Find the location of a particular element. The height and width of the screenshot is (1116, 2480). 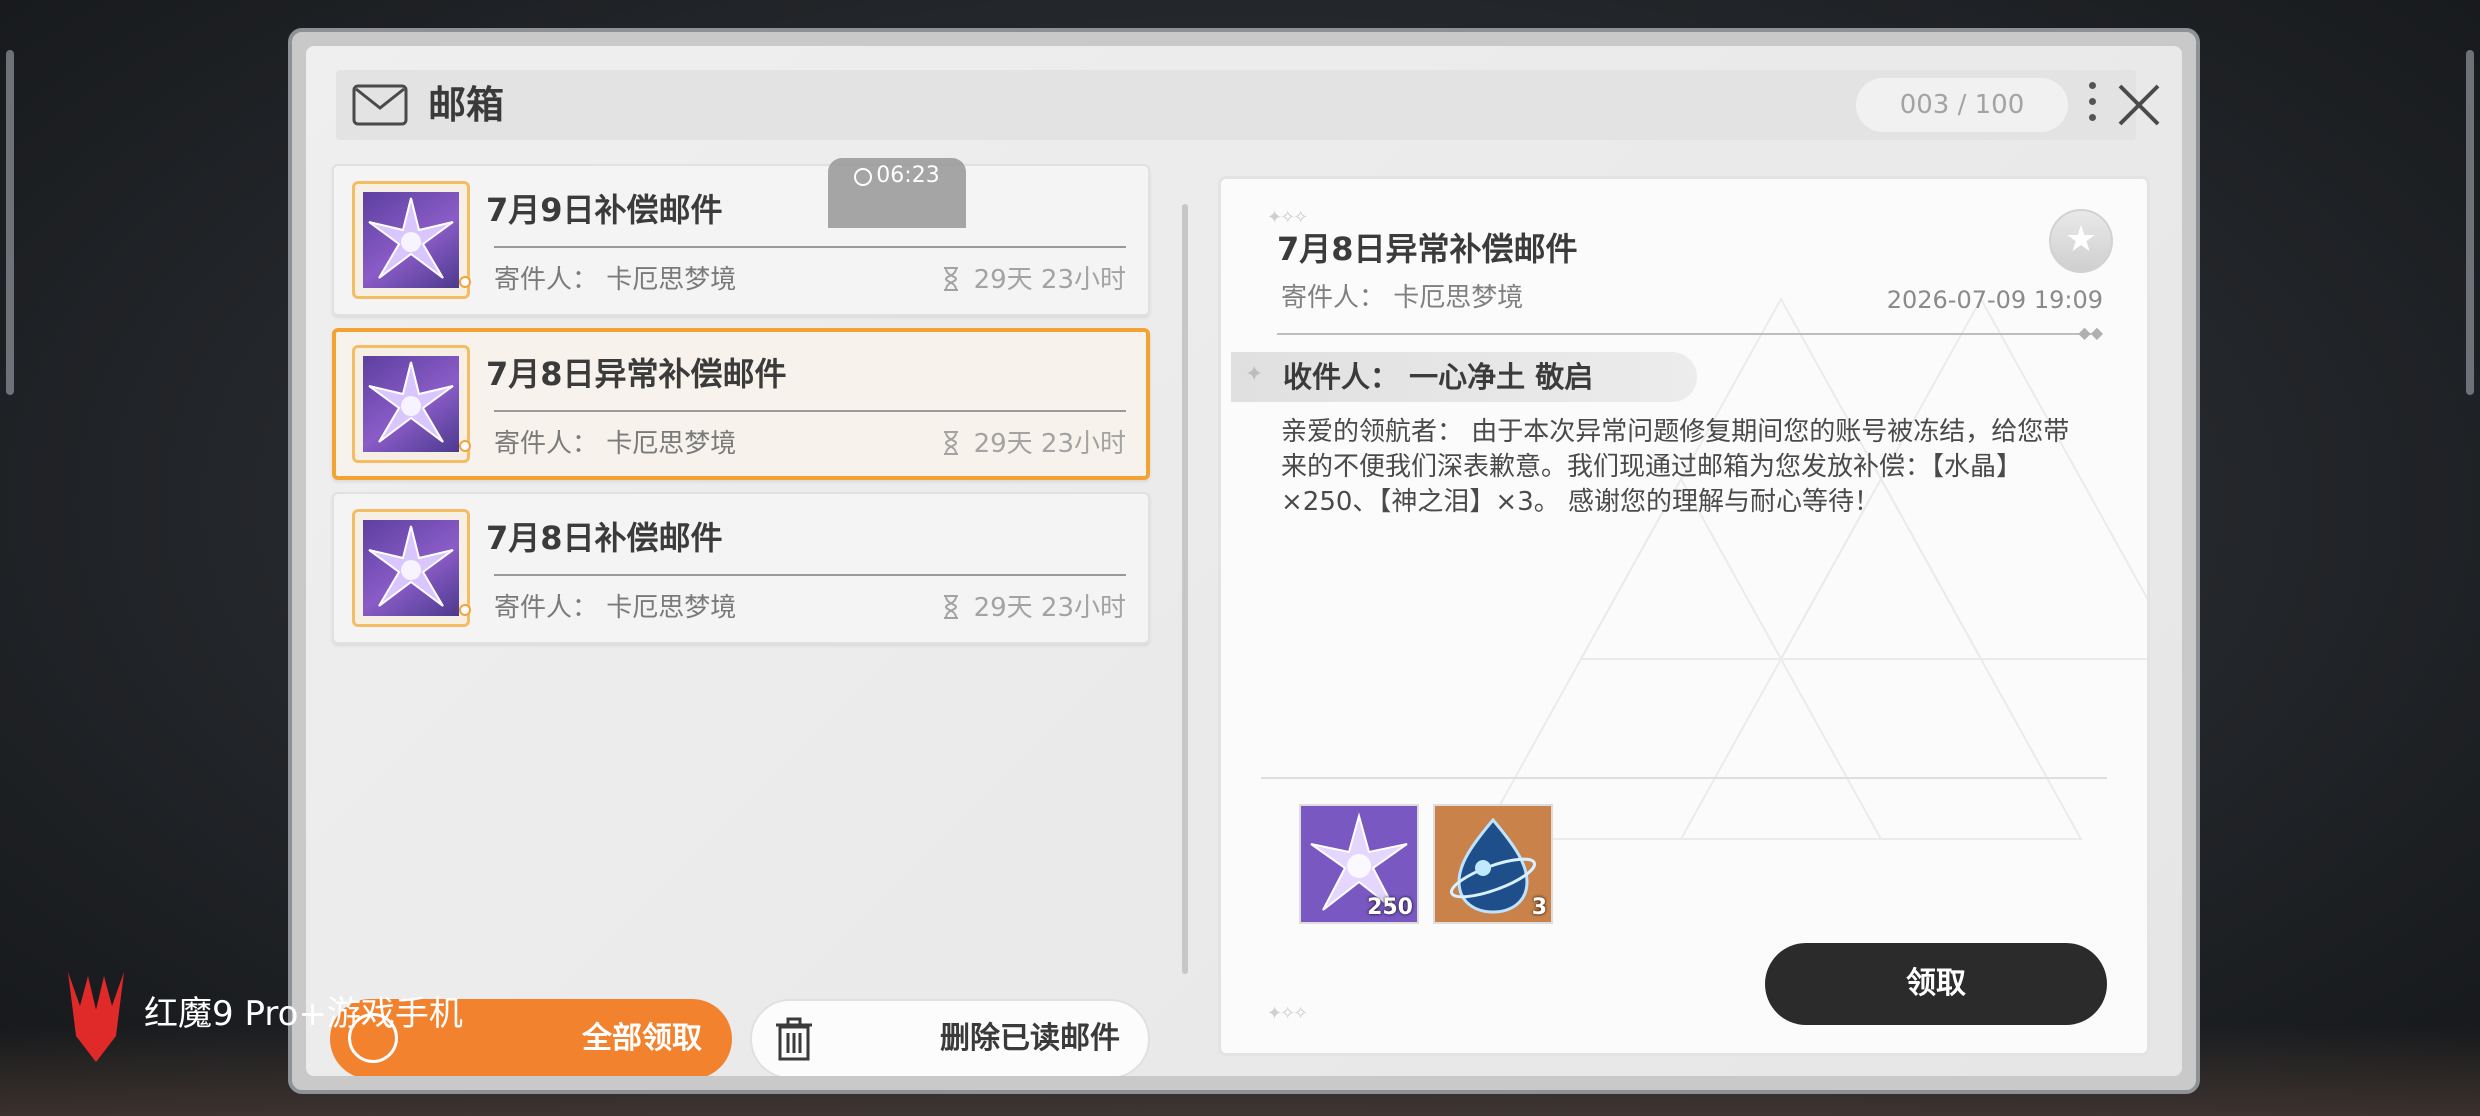

reward-quantity: 250 is located at coordinates (1390, 907).